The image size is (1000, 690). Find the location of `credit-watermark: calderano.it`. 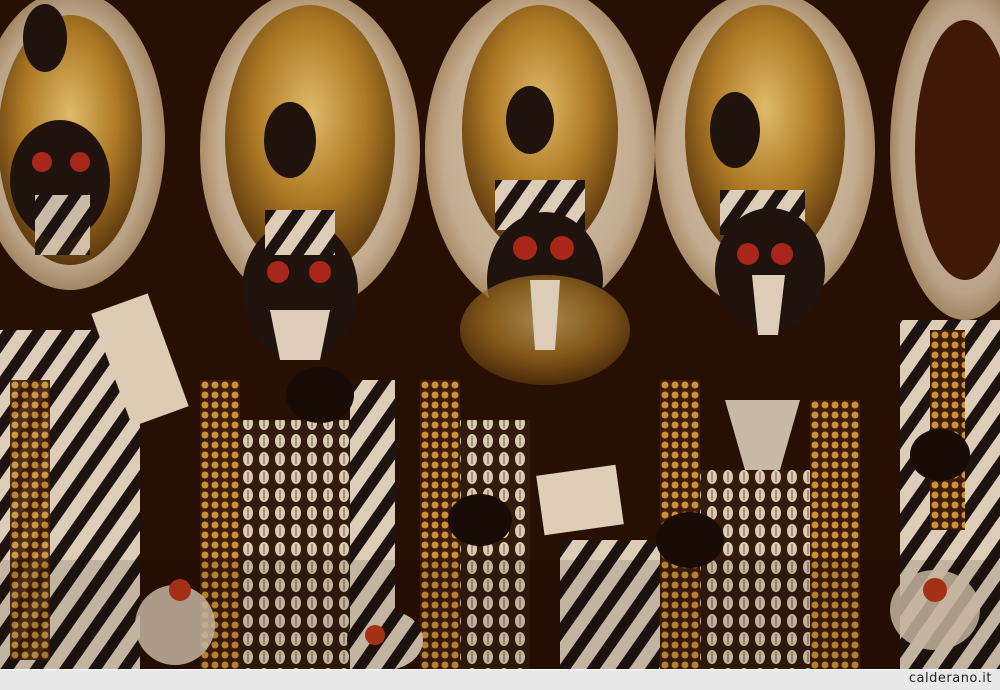

credit-watermark: calderano.it is located at coordinates (950, 678).